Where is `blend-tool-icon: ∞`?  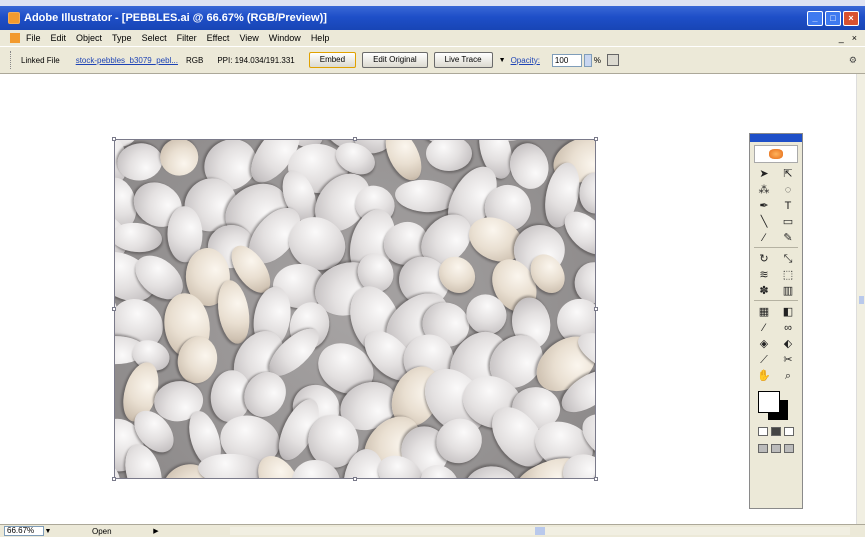
blend-tool-icon: ∞ is located at coordinates (788, 328).